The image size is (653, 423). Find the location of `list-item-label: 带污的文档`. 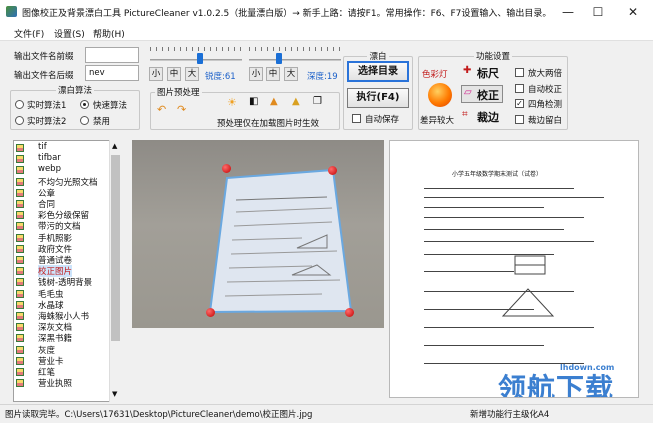

list-item-label: 带污的文档 is located at coordinates (59, 227).